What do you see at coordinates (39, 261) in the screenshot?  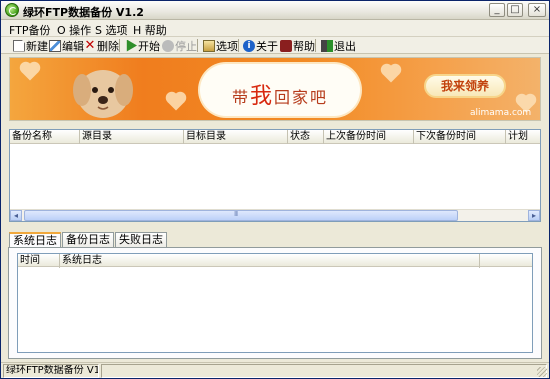 I see `col-time: 时间` at bounding box center [39, 261].